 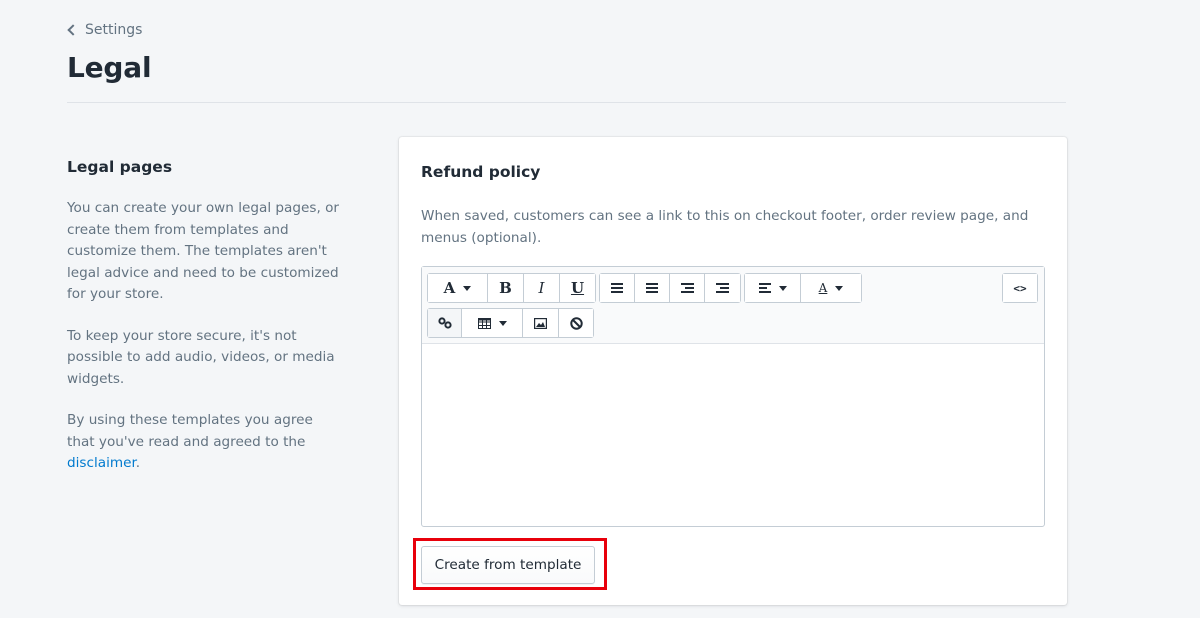 I want to click on bullet-list-button, so click(x=617, y=288).